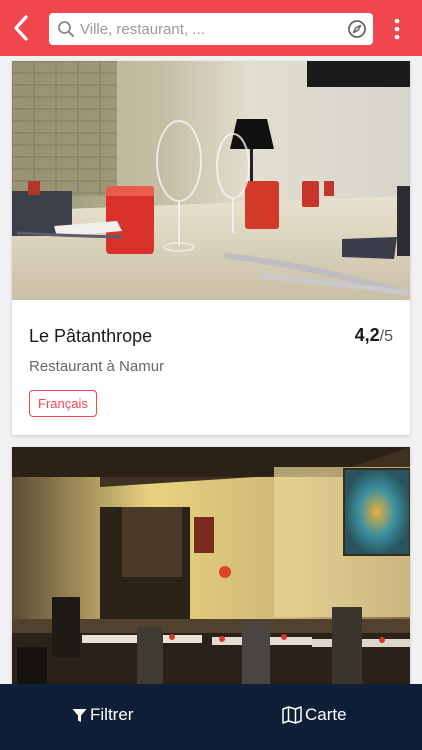 Image resolution: width=422 pixels, height=750 pixels. What do you see at coordinates (112, 714) in the screenshot?
I see `filter-label: Filtrer` at bounding box center [112, 714].